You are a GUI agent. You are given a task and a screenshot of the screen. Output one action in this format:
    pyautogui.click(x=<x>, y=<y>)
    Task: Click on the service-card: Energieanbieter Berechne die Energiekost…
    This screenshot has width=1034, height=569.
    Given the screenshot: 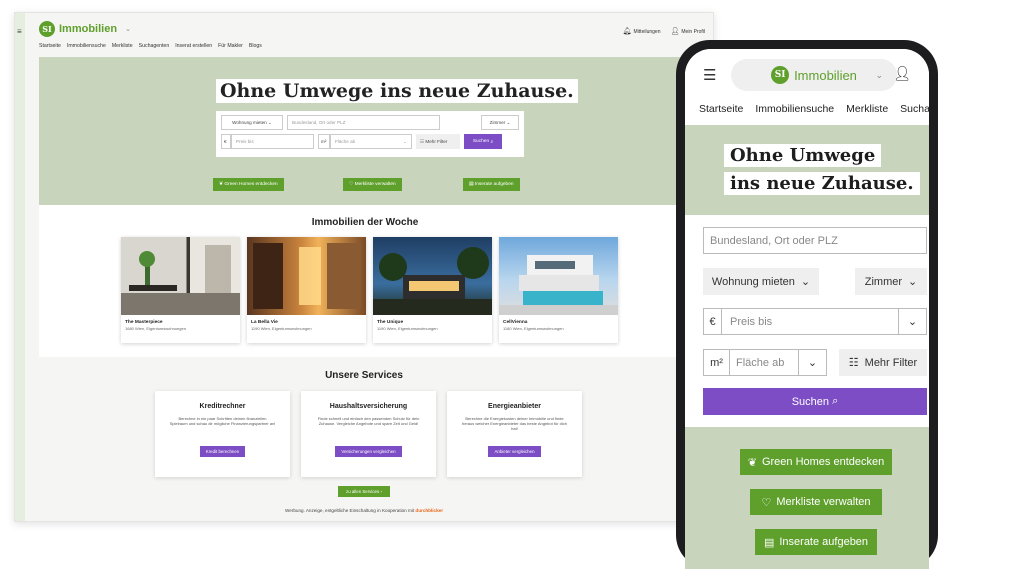 What is the action you would take?
    pyautogui.click(x=514, y=434)
    